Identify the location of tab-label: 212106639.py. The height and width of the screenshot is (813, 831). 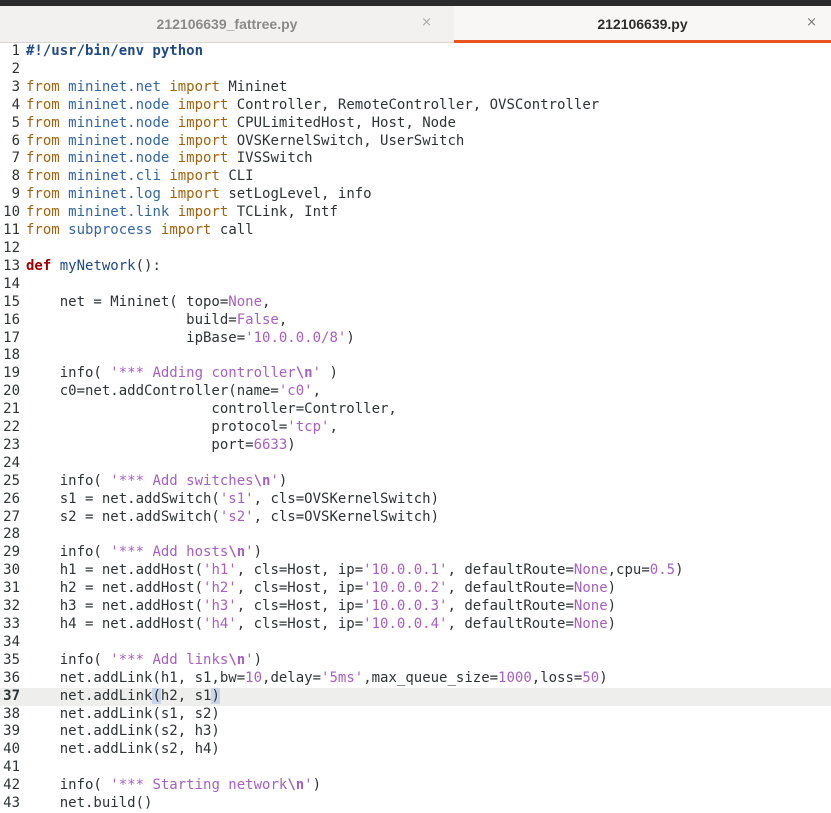
(642, 24).